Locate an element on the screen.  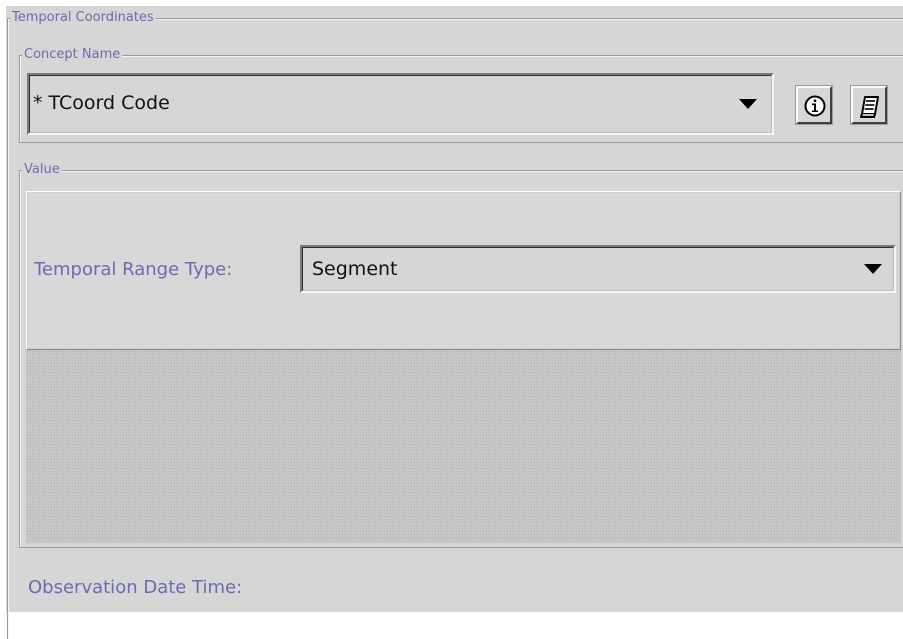
notepad-button is located at coordinates (869, 105).